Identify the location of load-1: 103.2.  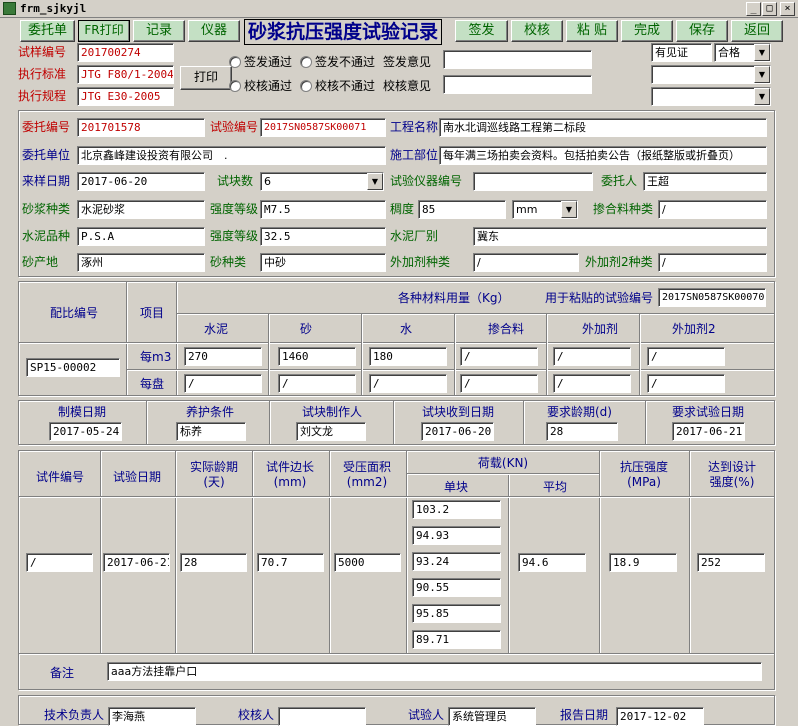
(456, 509).